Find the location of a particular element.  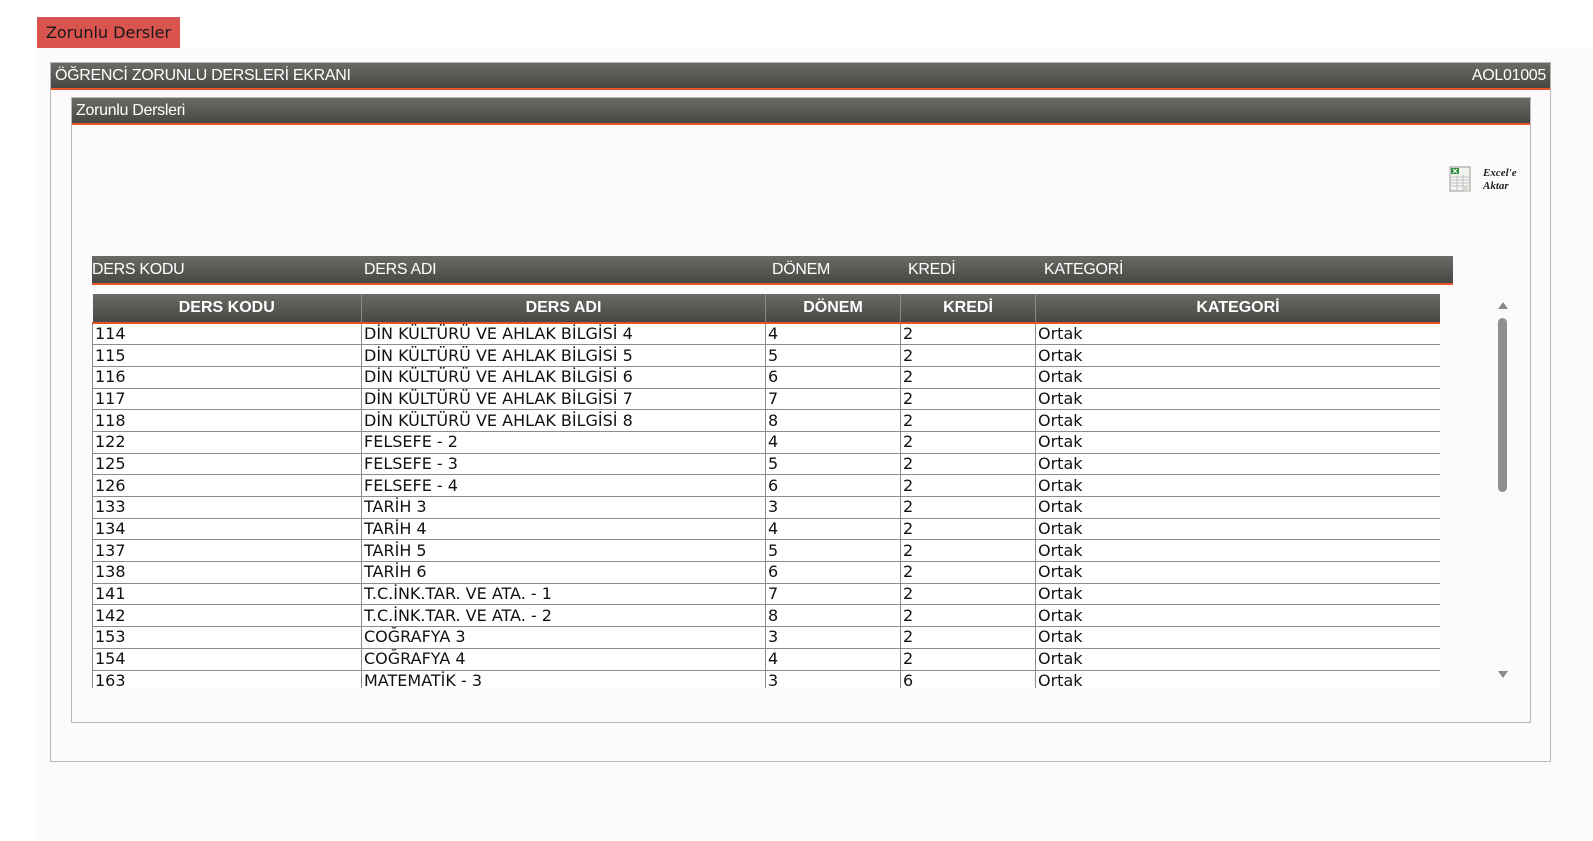

cell-ders-kodu: 117 is located at coordinates (227, 399).